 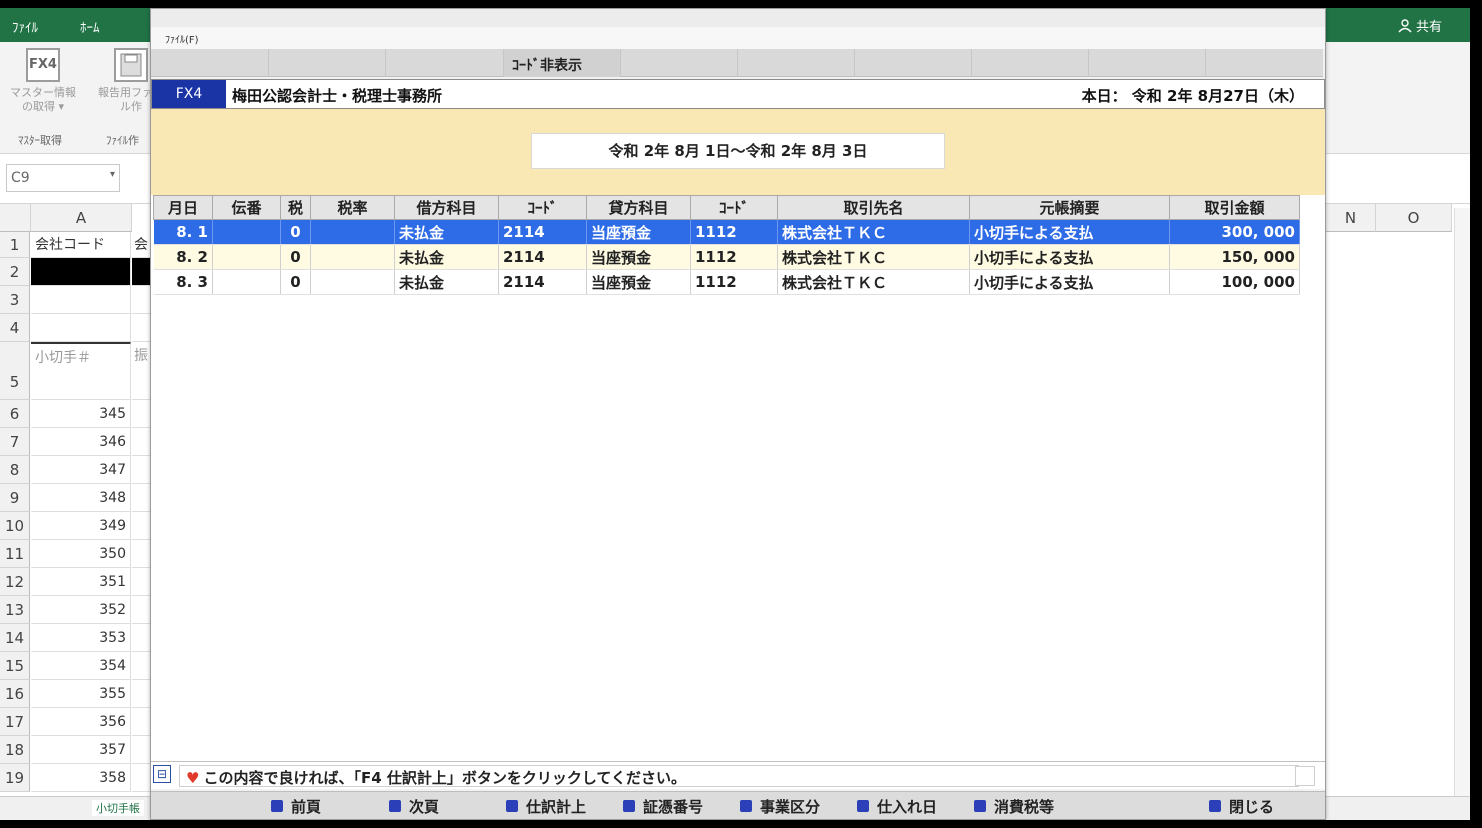 I want to click on col-partner: 取引先名, so click(x=873, y=207).